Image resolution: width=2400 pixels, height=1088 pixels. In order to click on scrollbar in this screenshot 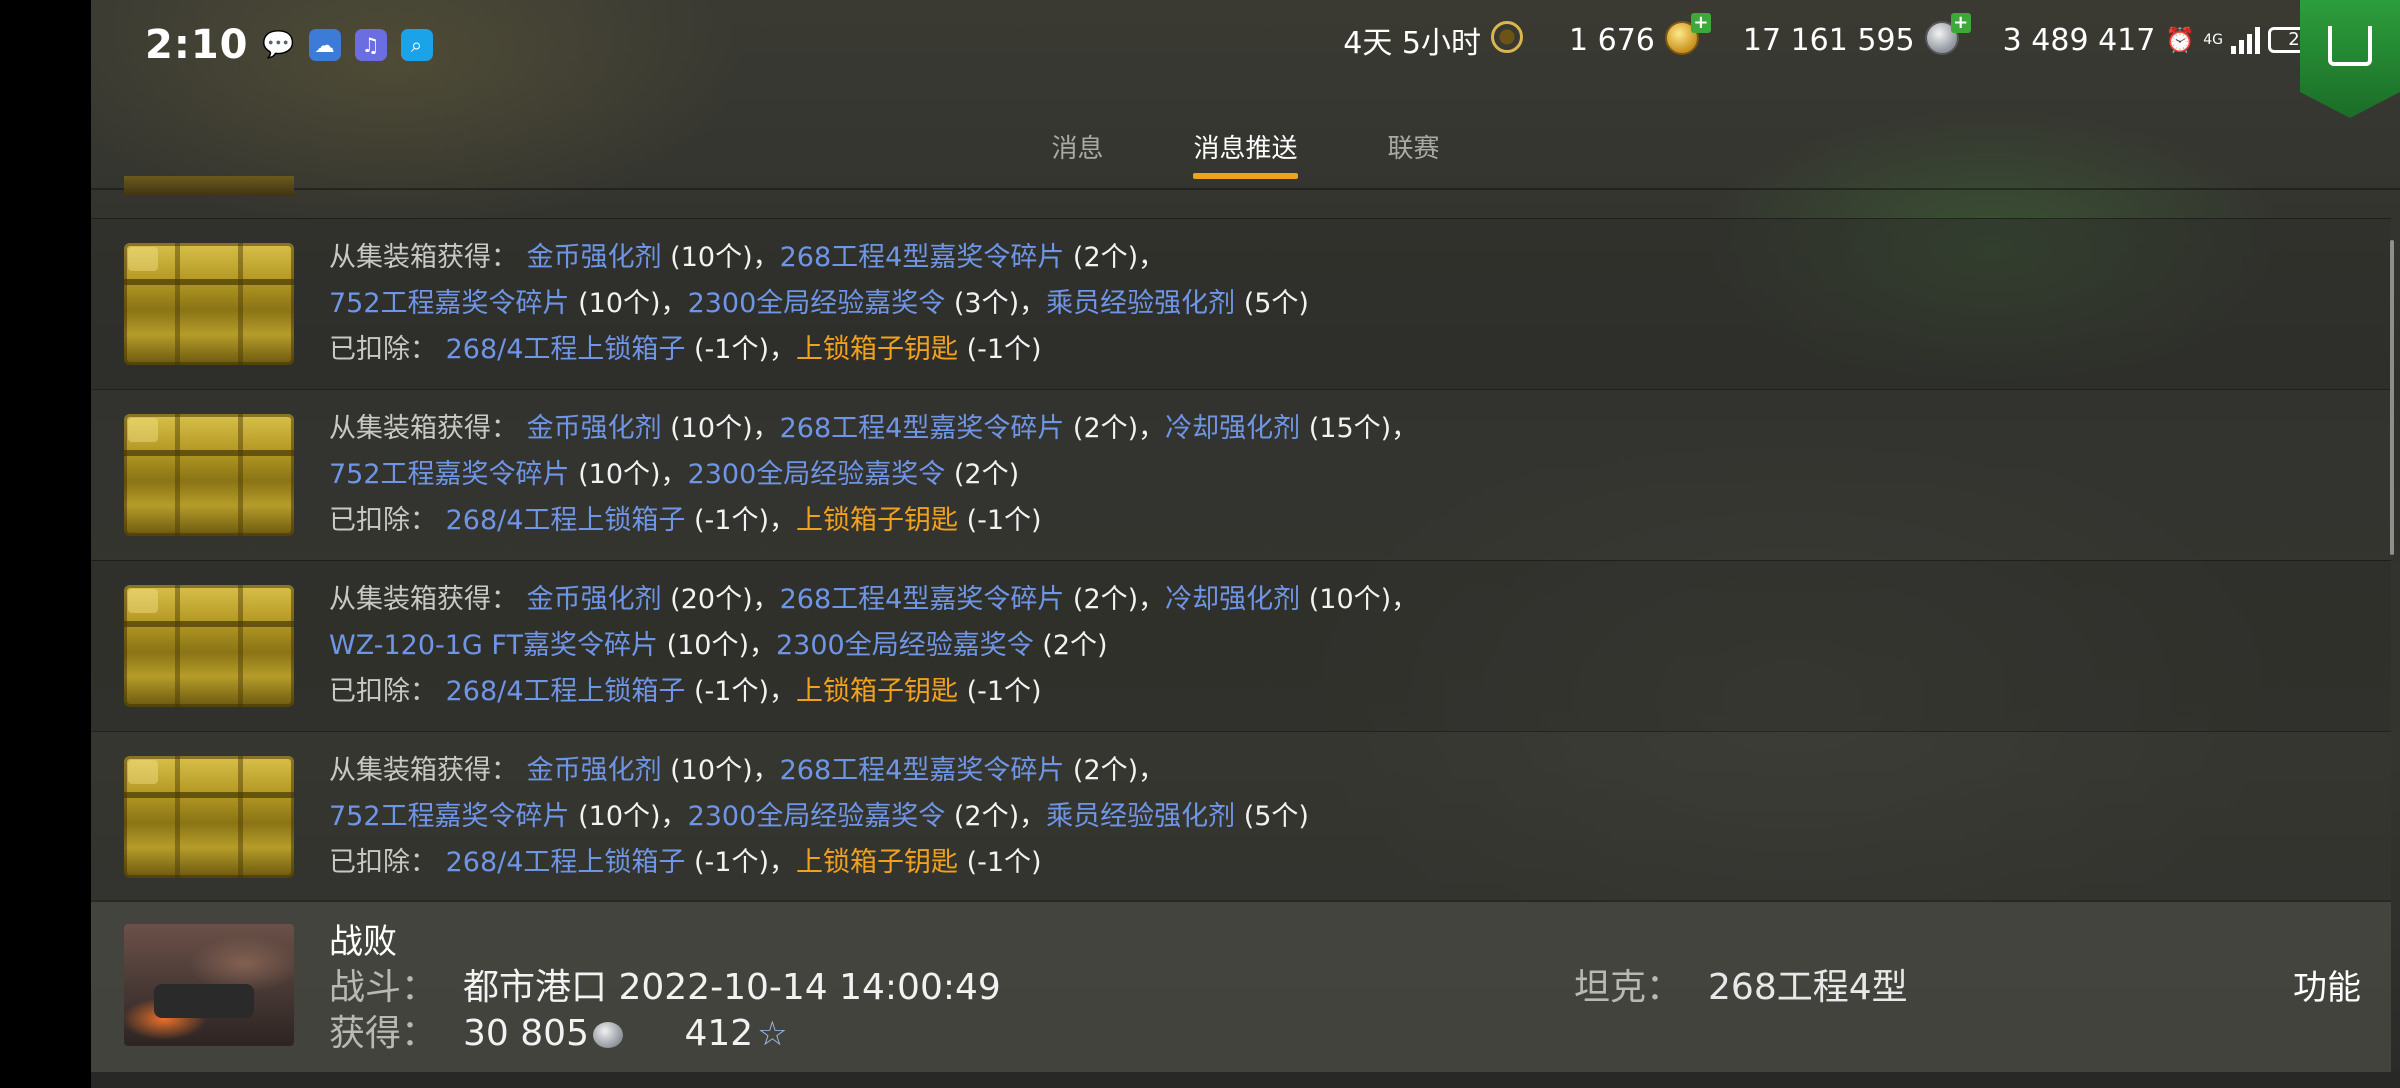, I will do `click(2392, 397)`.